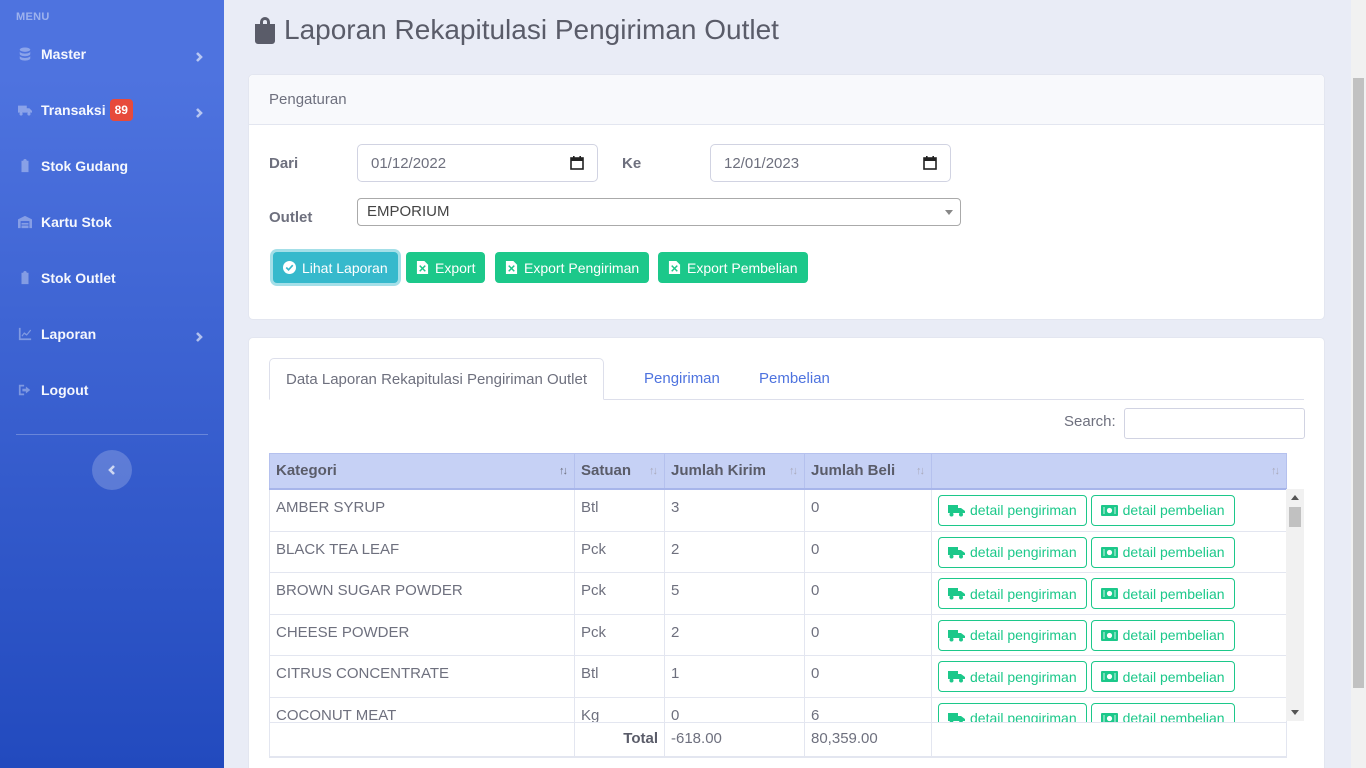  I want to click on sidebar-item-kartu-stok: Kartu Stok, so click(112, 222).